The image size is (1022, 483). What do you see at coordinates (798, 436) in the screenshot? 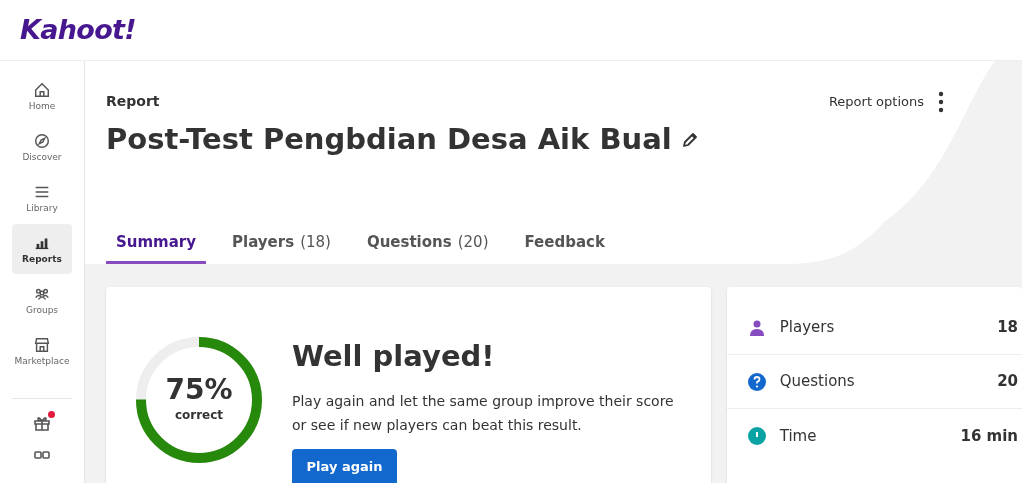
I see `stat-label: Time` at bounding box center [798, 436].